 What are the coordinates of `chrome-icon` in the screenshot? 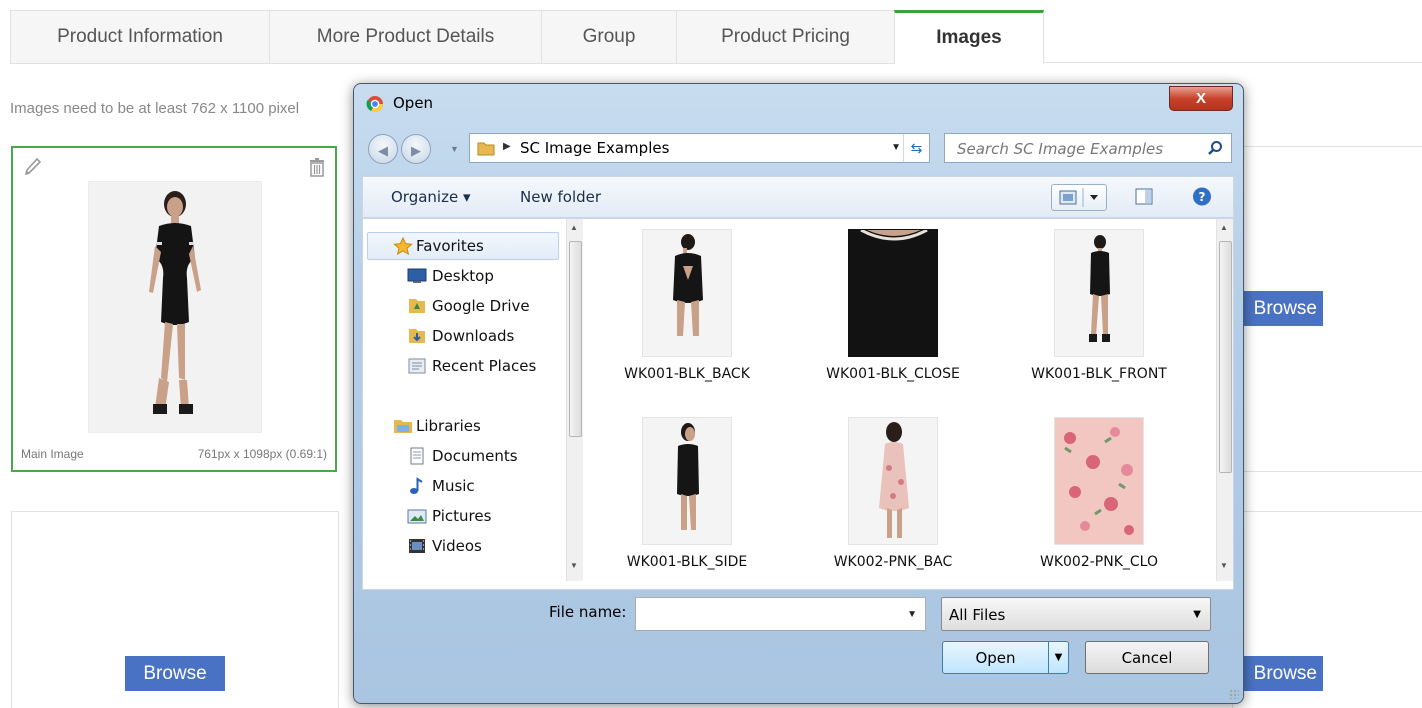 It's located at (375, 104).